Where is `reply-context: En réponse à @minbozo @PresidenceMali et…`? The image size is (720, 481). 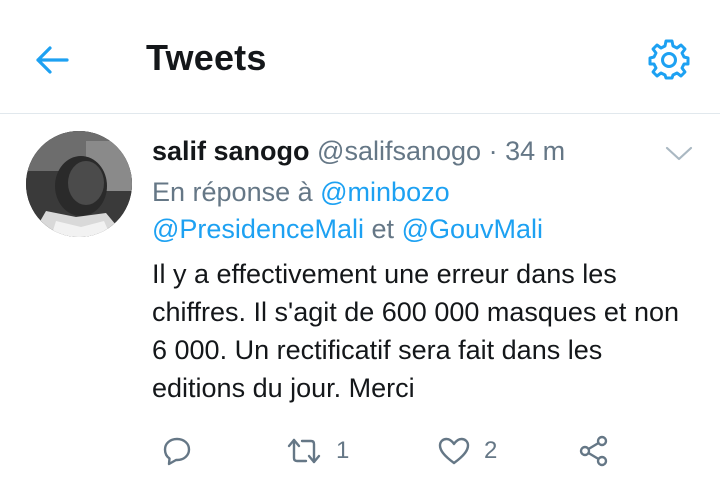 reply-context: En réponse à @minbozo @PresidenceMali et… is located at coordinates (422, 211).